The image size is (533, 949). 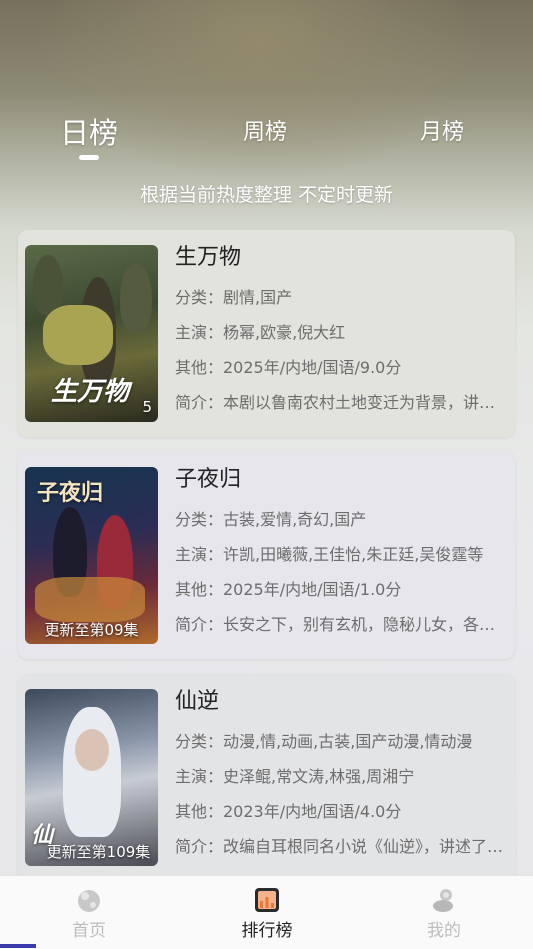 I want to click on nav-profile-label: 我的, so click(x=444, y=931).